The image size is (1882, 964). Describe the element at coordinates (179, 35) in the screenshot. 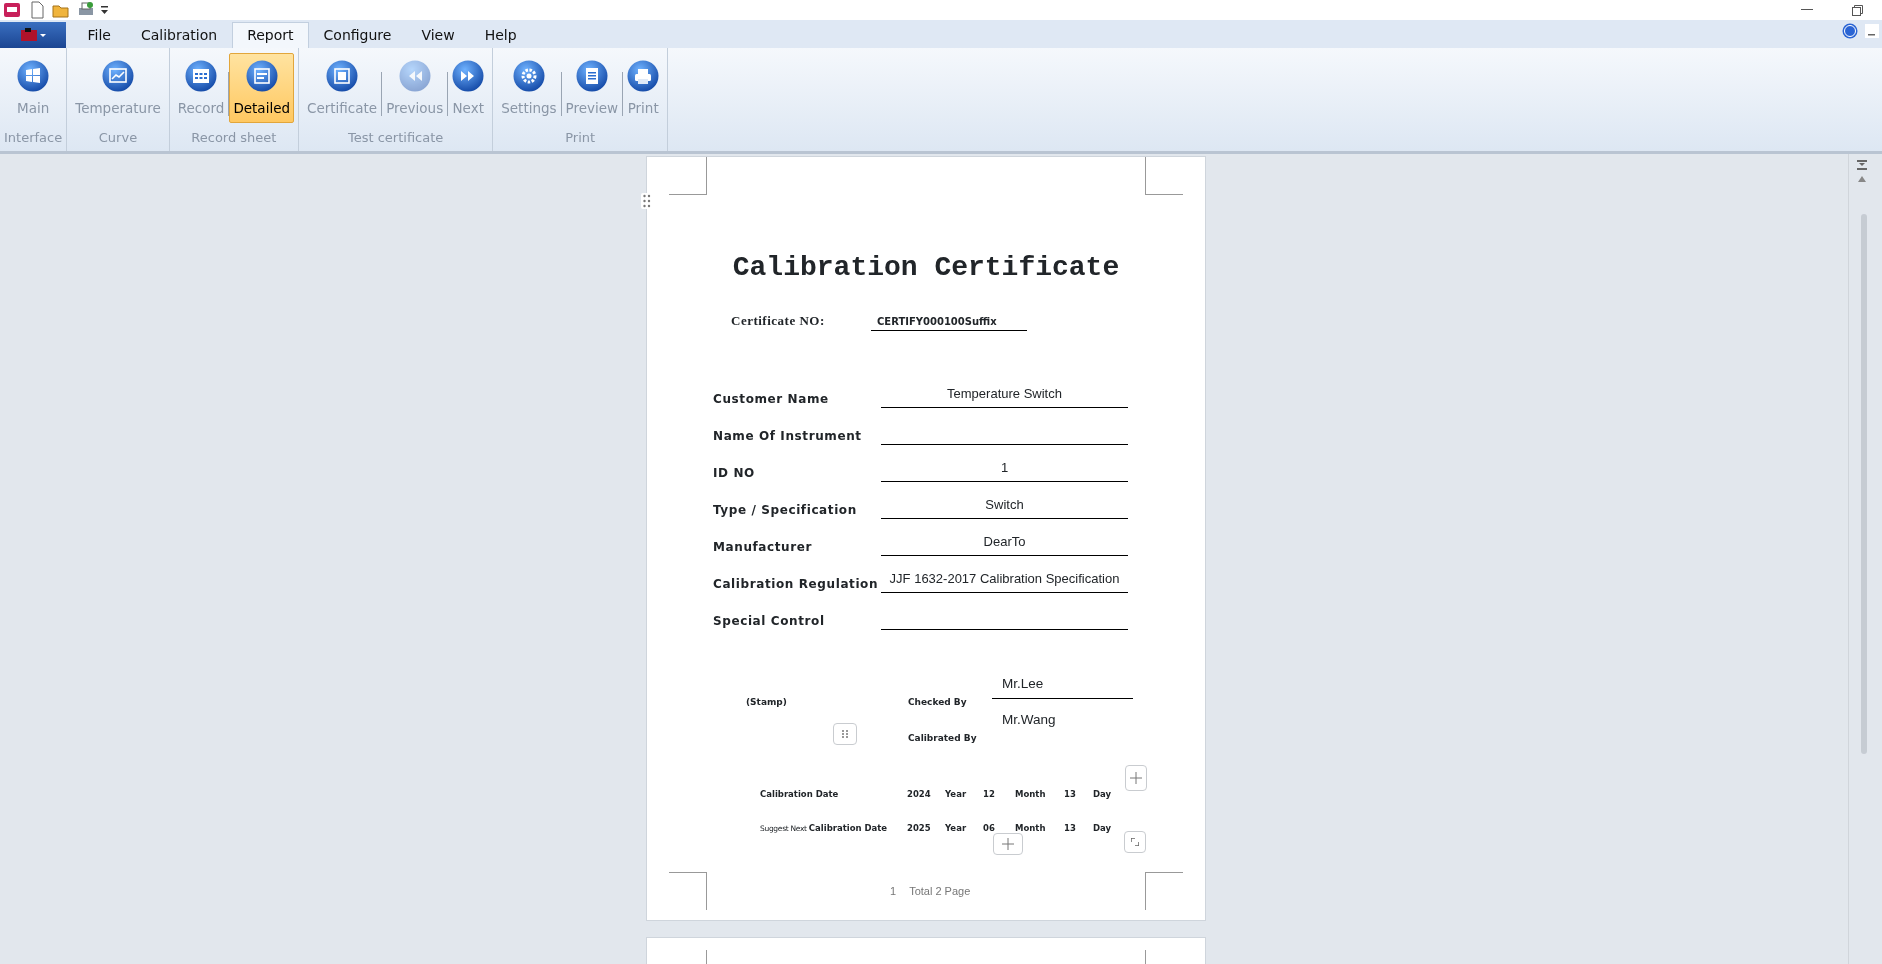

I see `menu-tab: Calibration` at that location.